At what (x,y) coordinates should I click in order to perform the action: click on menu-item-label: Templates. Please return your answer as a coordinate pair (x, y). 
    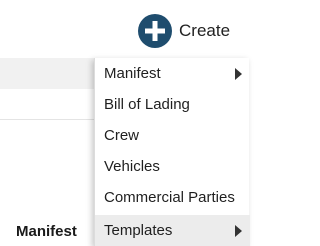
    Looking at the image, I should click on (138, 230).